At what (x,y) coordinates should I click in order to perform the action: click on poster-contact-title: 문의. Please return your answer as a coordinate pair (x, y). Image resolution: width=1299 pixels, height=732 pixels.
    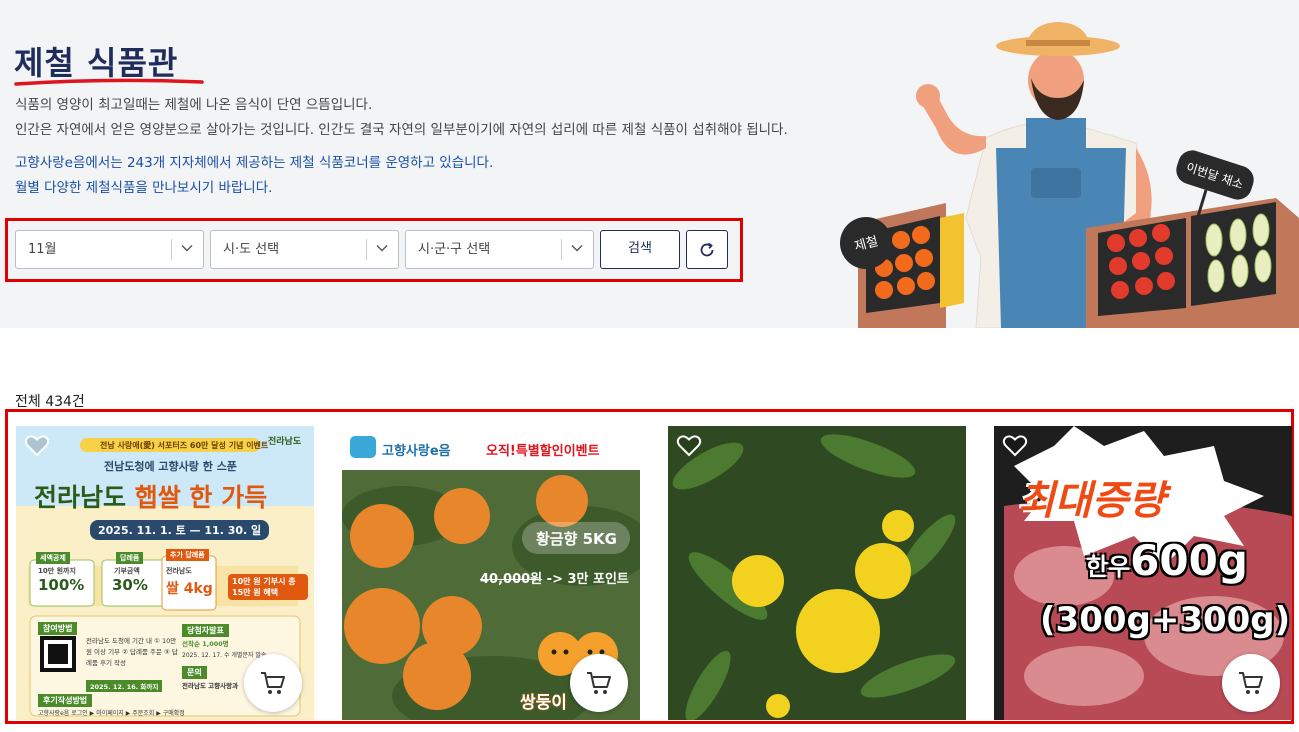
    Looking at the image, I should click on (194, 672).